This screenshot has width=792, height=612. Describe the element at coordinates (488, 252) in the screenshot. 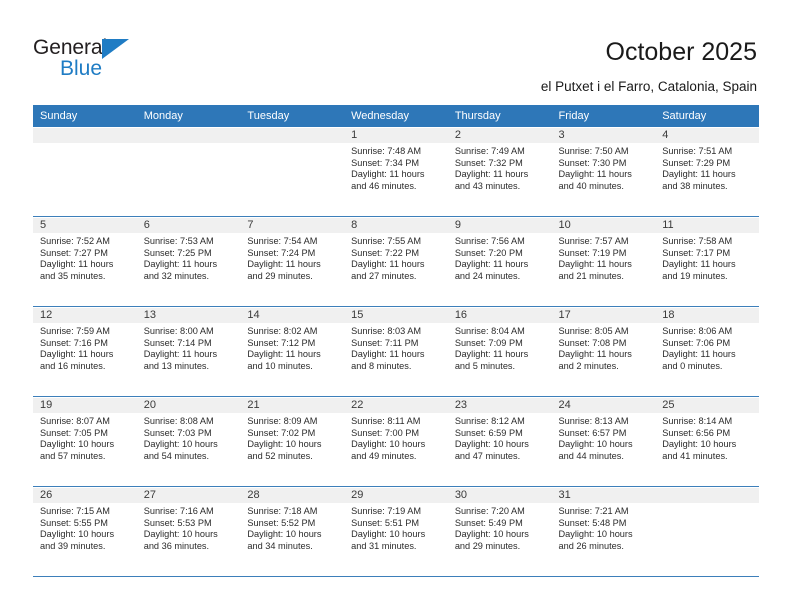

I see `sunset-text: Sunset: 7:20 PM` at that location.